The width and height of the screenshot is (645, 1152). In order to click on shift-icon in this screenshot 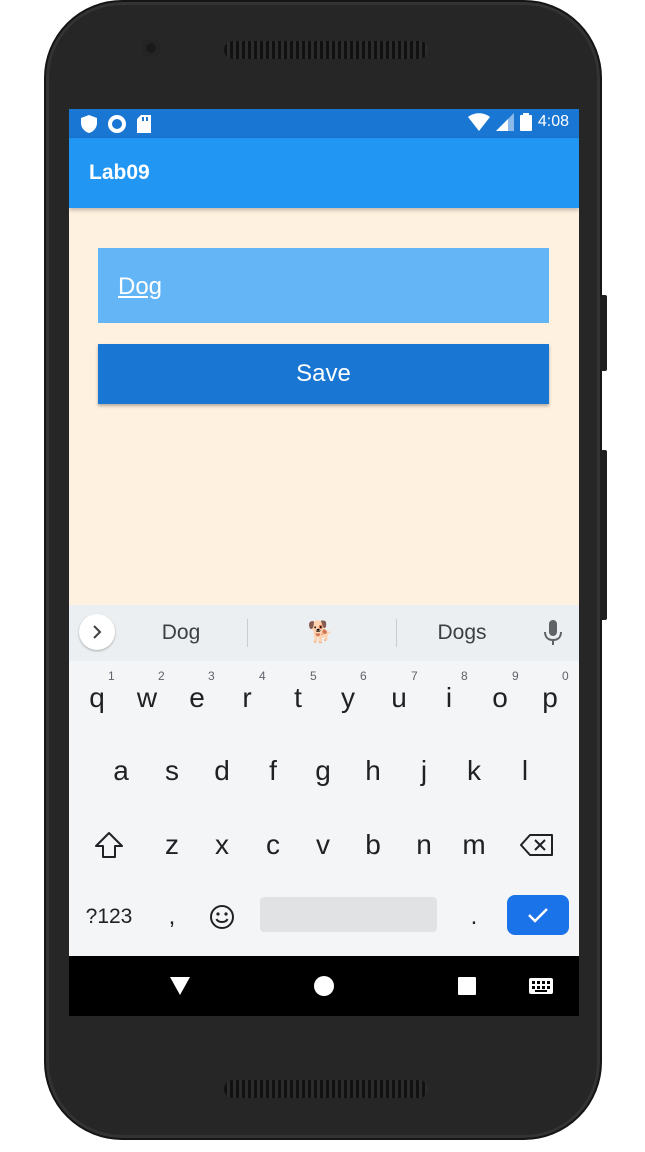, I will do `click(109, 845)`.